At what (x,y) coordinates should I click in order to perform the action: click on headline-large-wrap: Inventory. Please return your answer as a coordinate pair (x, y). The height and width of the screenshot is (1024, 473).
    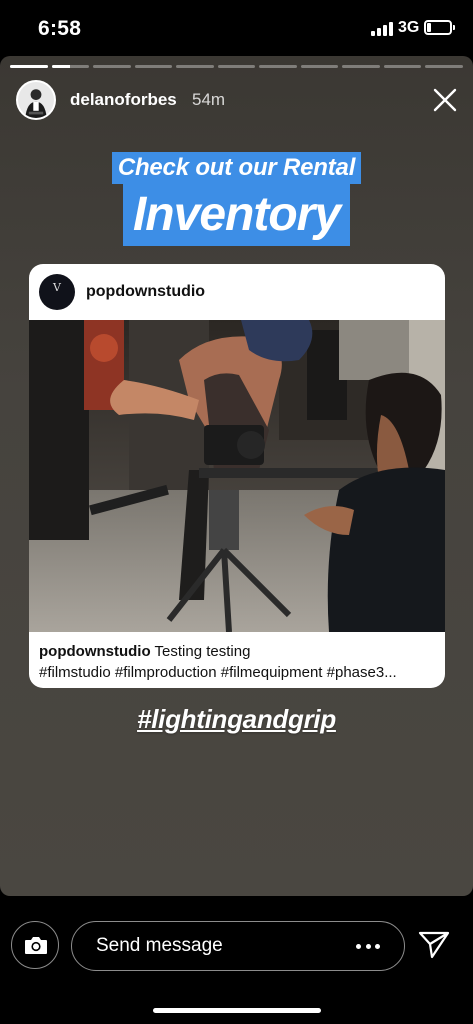
    Looking at the image, I should click on (236, 215).